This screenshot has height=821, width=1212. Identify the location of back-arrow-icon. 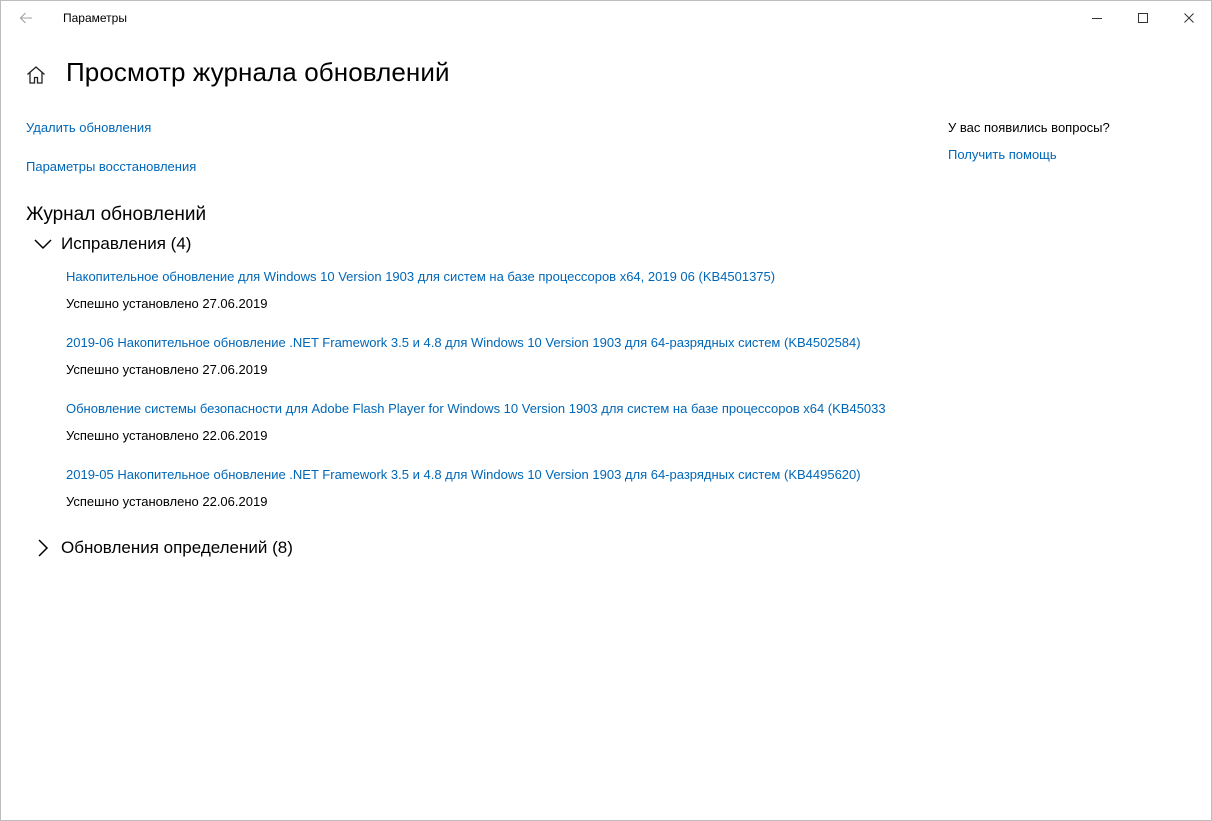
(25, 18).